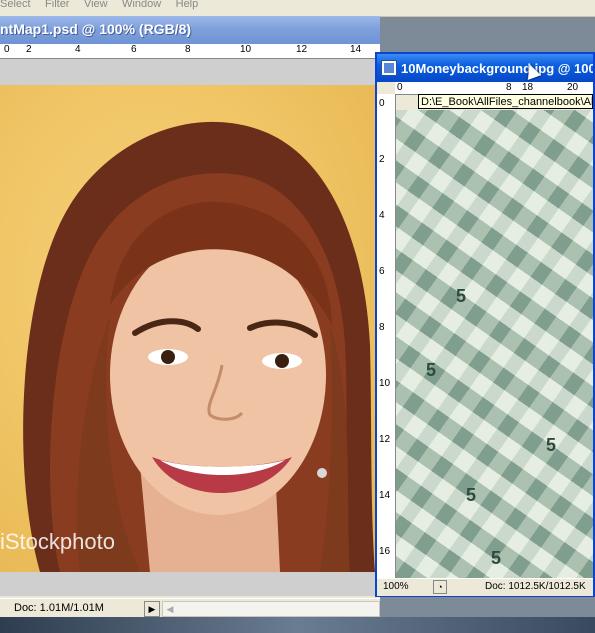  I want to click on psd-status-bar: Doc: 1.01M/1.01M ▶ ◀, so click(190, 608).